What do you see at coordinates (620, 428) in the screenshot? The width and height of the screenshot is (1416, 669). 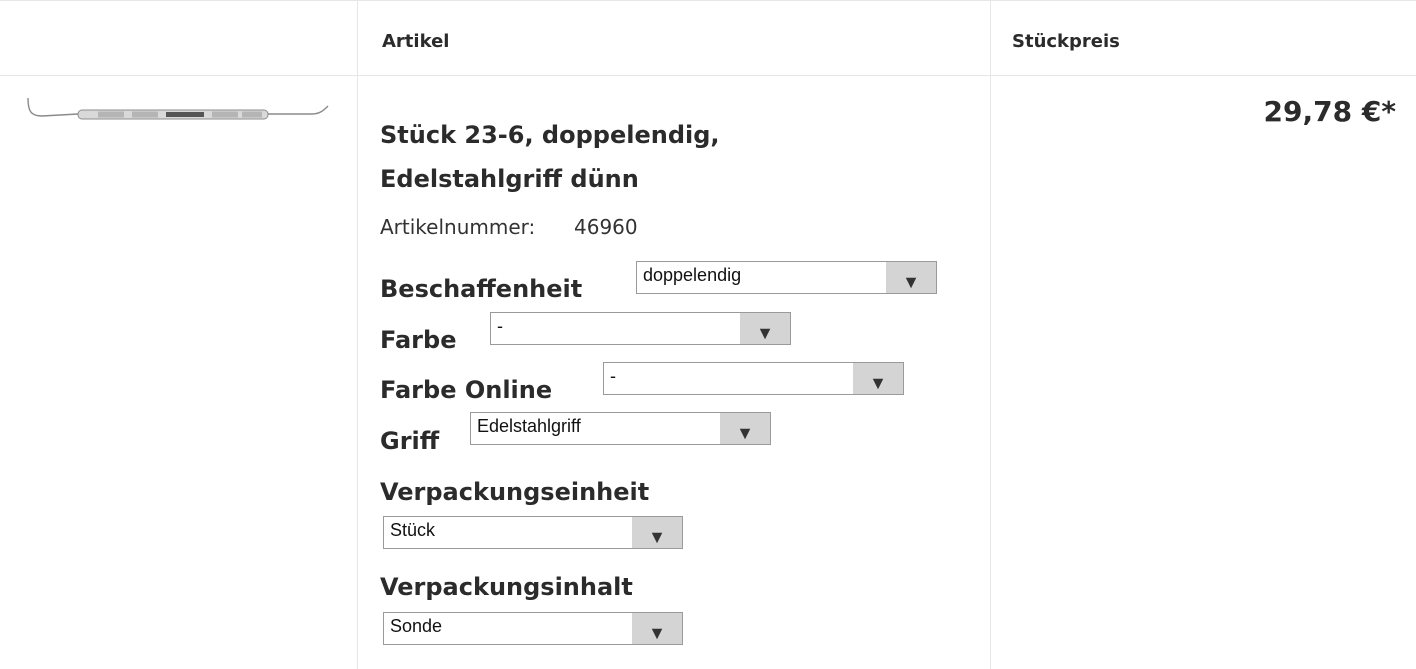 I see `select-griff: Edelstahlgriff ▼` at bounding box center [620, 428].